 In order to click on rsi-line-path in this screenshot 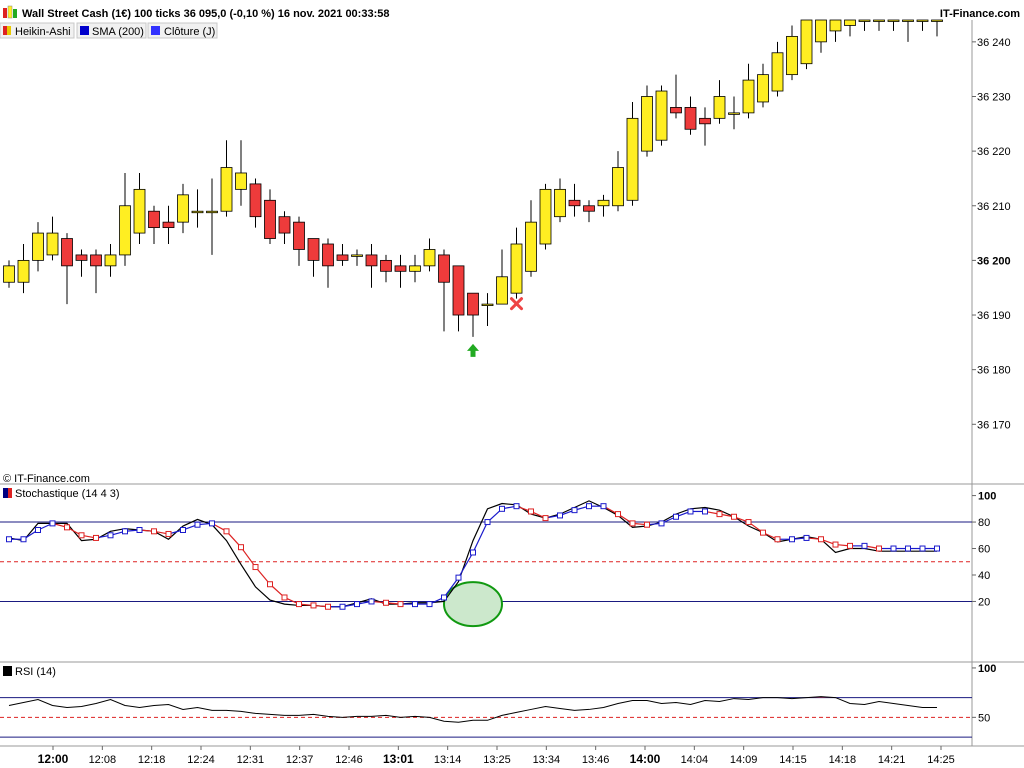, I will do `click(472, 709)`.